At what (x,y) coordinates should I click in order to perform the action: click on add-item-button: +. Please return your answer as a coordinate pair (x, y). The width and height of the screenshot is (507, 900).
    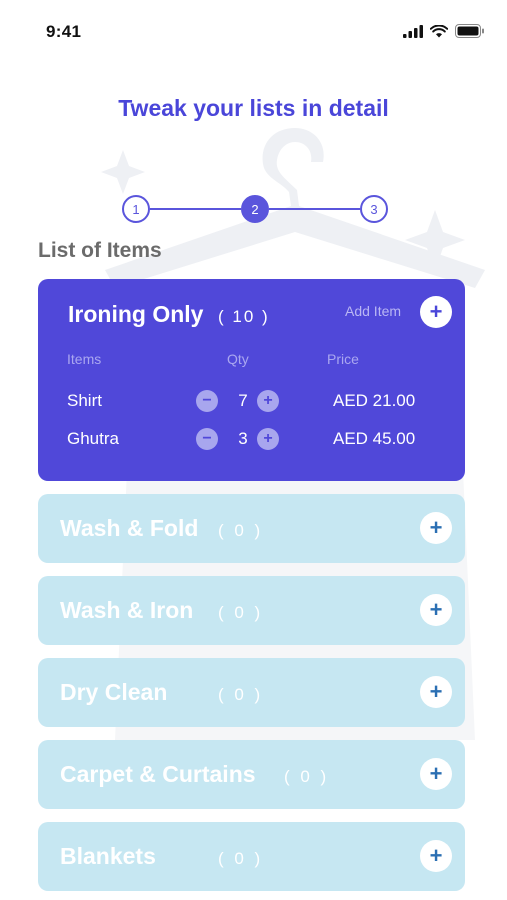
    Looking at the image, I should click on (436, 312).